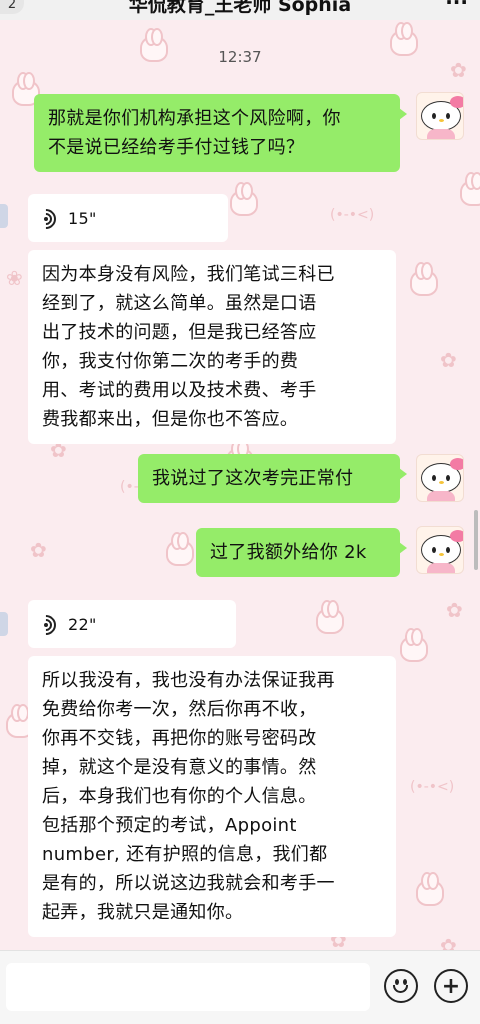 This screenshot has width=480, height=1024. Describe the element at coordinates (132, 624) in the screenshot. I see `voice-message: 22"` at that location.